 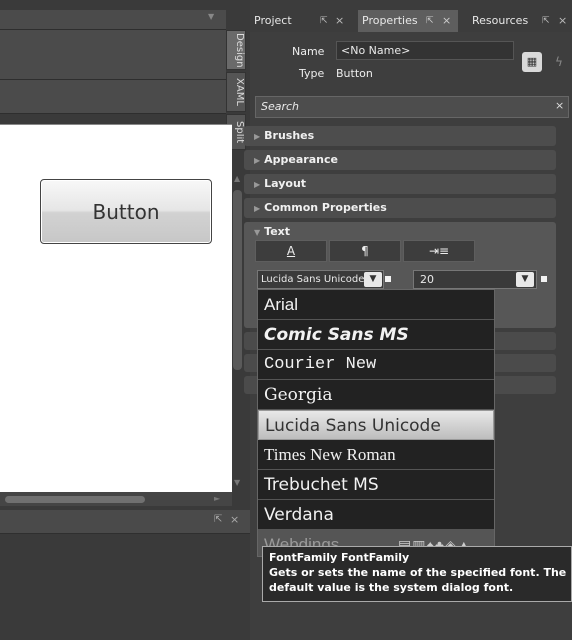 I want to click on font-option-times-new-roman: Times New Roman, so click(x=376, y=455).